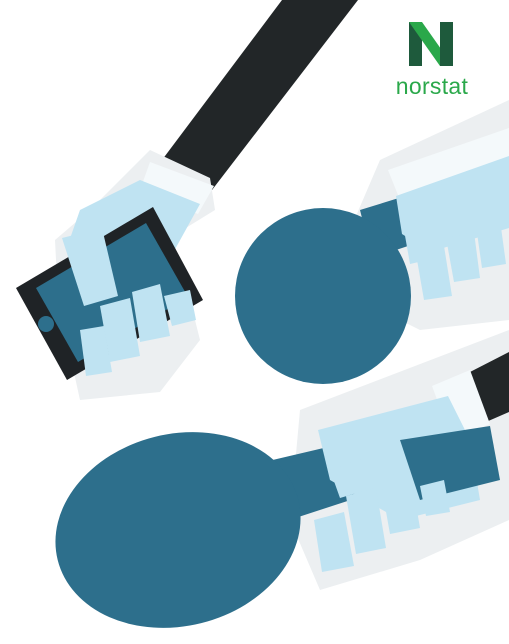 The height and width of the screenshot is (644, 509). I want to click on norstat-logo: norstat, so click(432, 62).